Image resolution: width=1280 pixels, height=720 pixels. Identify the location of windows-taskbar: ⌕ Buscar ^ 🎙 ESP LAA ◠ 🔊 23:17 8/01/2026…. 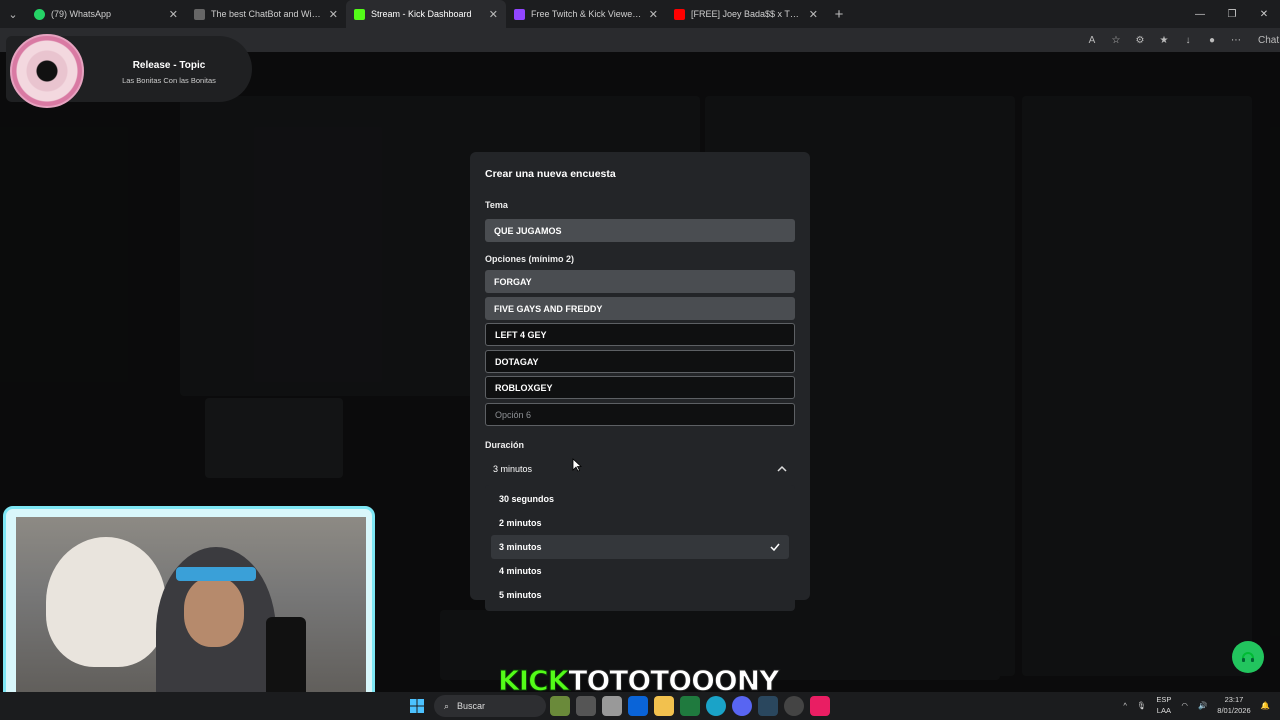
(640, 706).